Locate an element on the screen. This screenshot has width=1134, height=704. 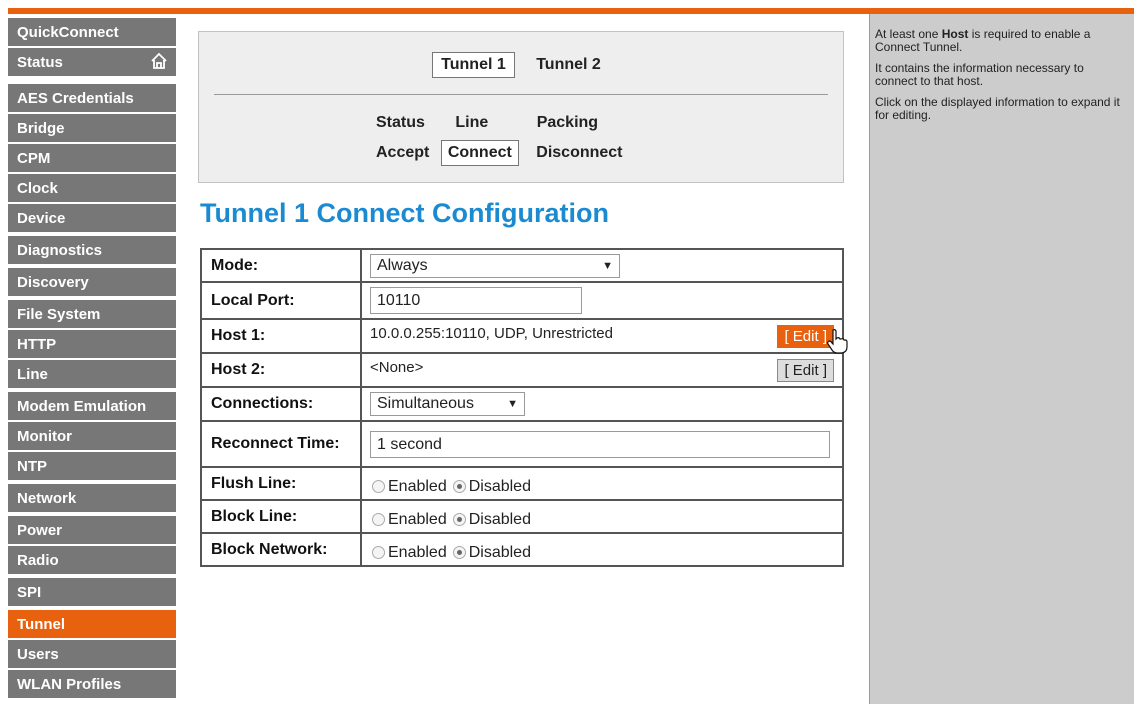
local-port-label: Local Port: is located at coordinates (281, 300).